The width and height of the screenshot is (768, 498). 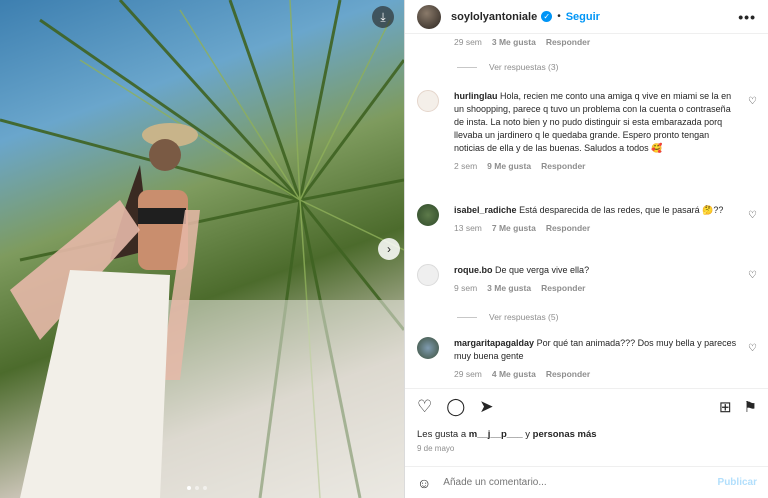 I want to click on chevron-right-icon: ›, so click(x=389, y=249).